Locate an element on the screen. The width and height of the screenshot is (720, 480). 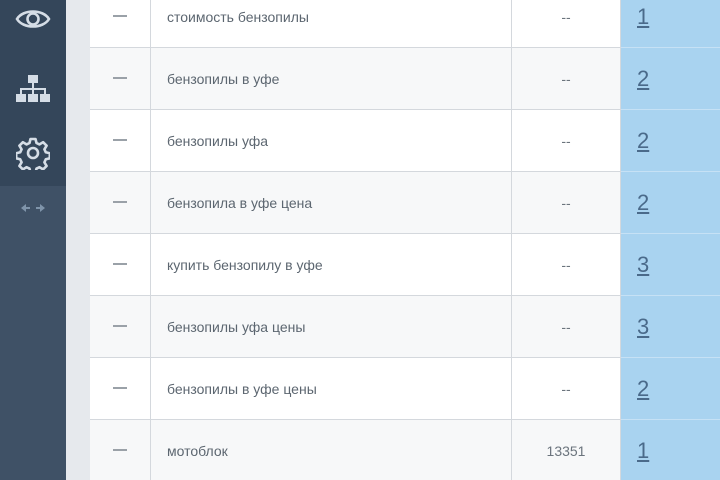
sidebar-item-settings is located at coordinates (33, 153).